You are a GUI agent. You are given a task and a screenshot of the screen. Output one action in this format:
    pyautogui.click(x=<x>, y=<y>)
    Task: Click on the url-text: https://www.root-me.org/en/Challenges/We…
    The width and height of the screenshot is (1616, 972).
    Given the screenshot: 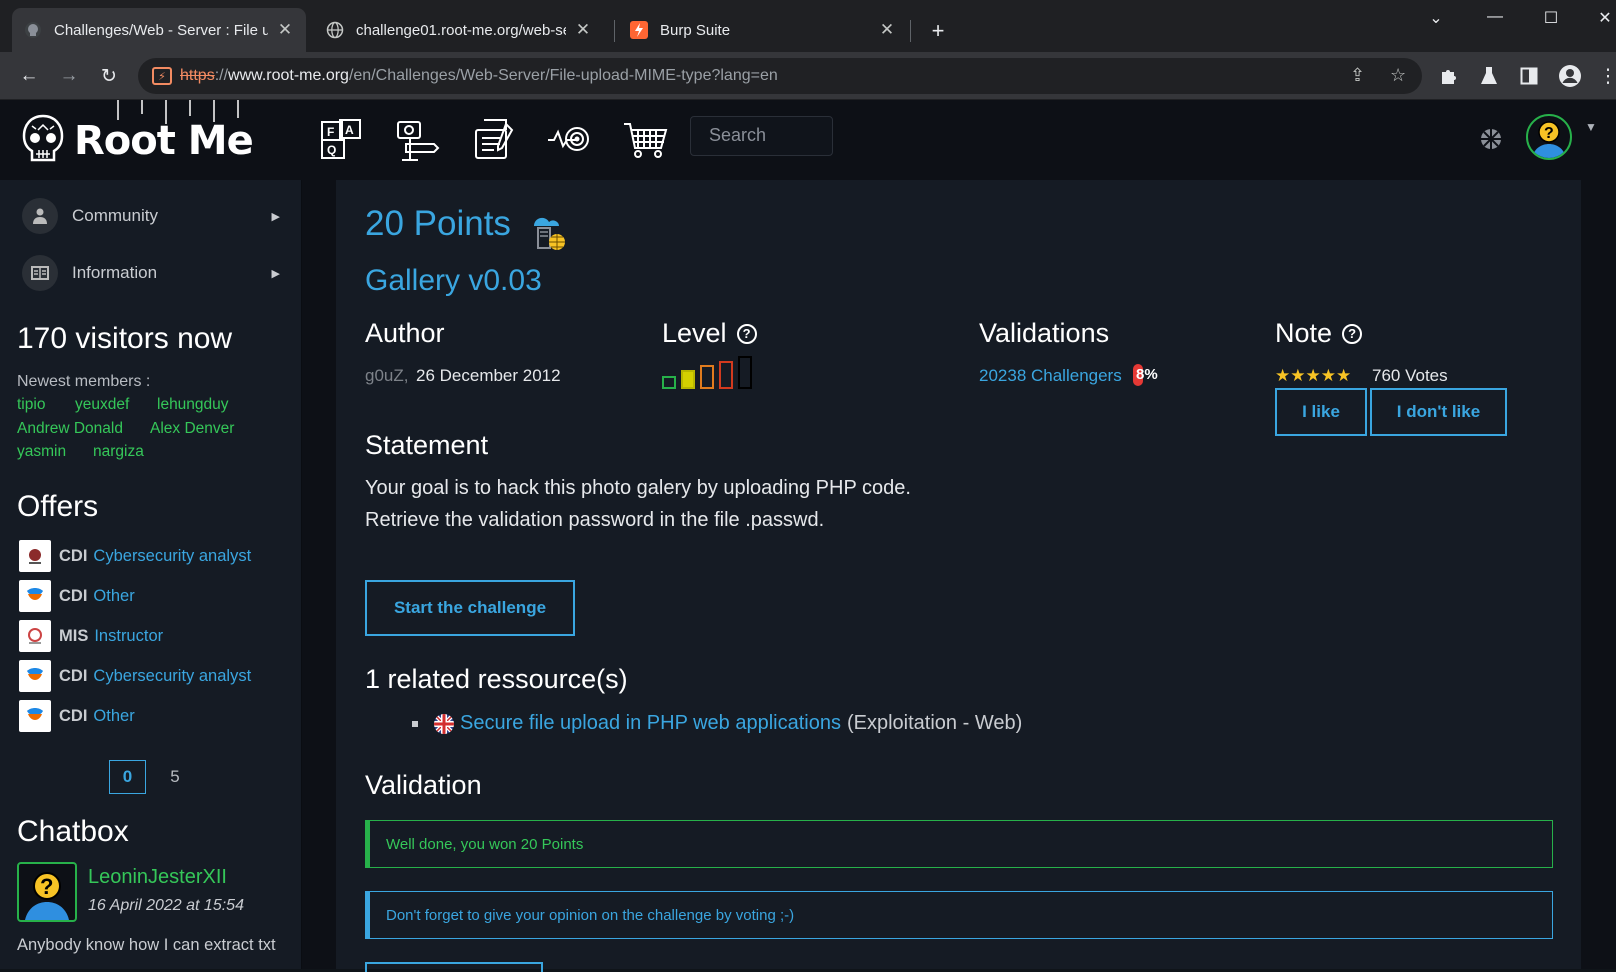 What is the action you would take?
    pyautogui.click(x=479, y=76)
    